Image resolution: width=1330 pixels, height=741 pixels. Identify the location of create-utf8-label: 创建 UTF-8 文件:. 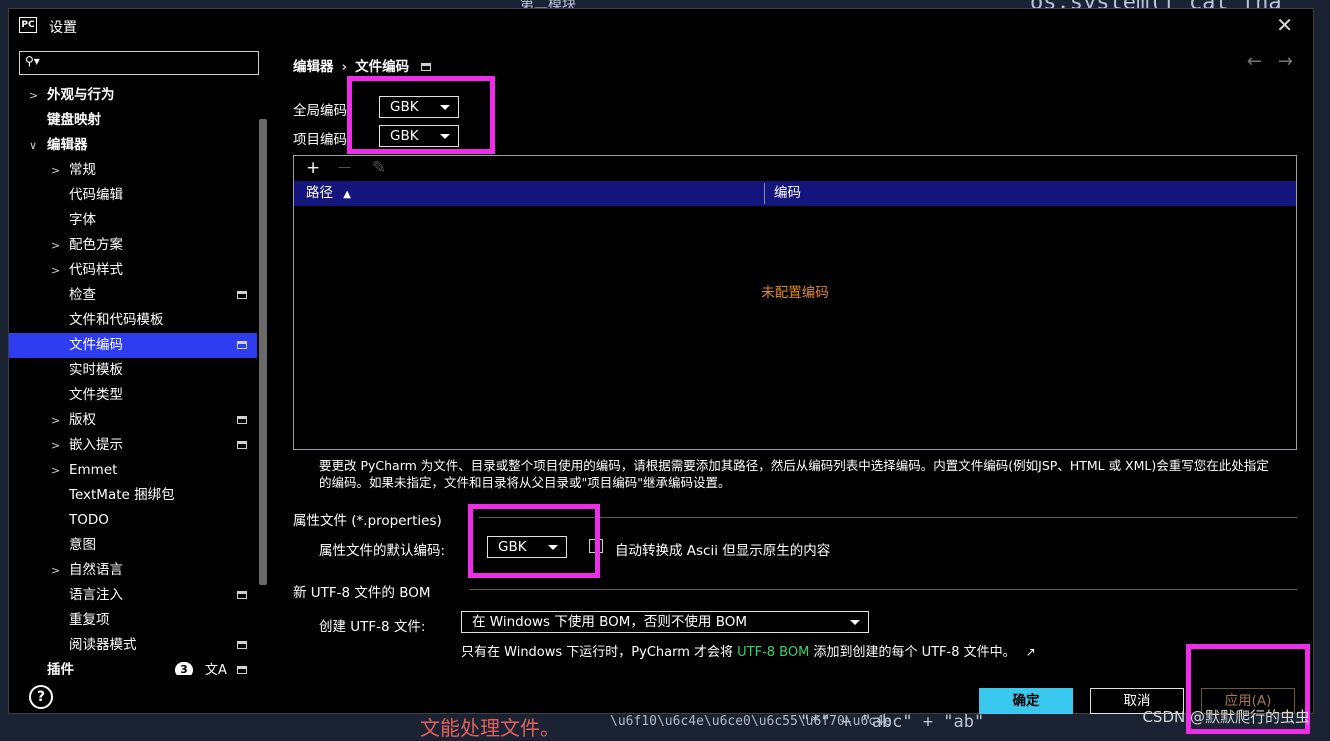
(372, 627).